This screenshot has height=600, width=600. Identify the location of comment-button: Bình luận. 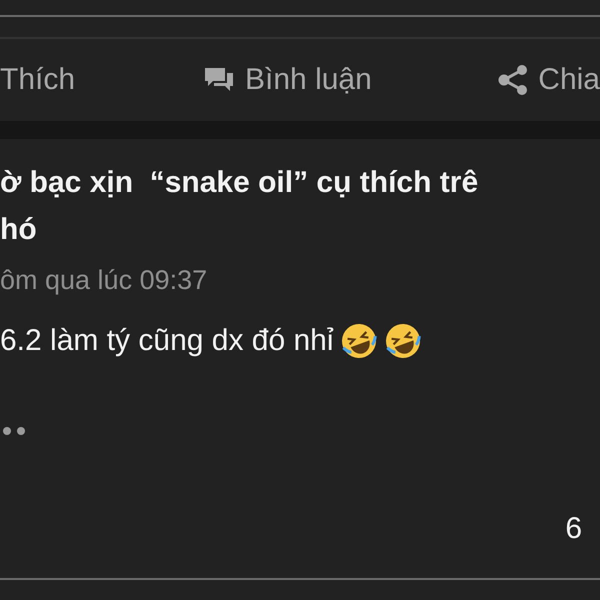
(287, 80).